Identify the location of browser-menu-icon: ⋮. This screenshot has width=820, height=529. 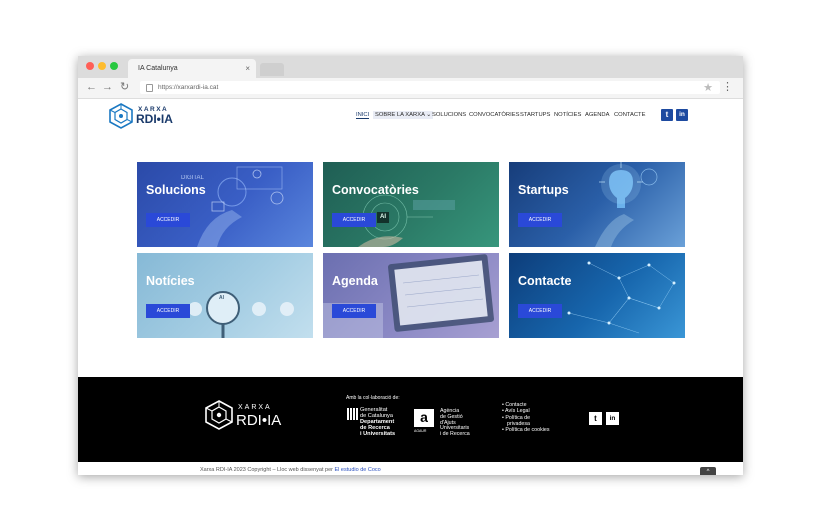
(727, 86).